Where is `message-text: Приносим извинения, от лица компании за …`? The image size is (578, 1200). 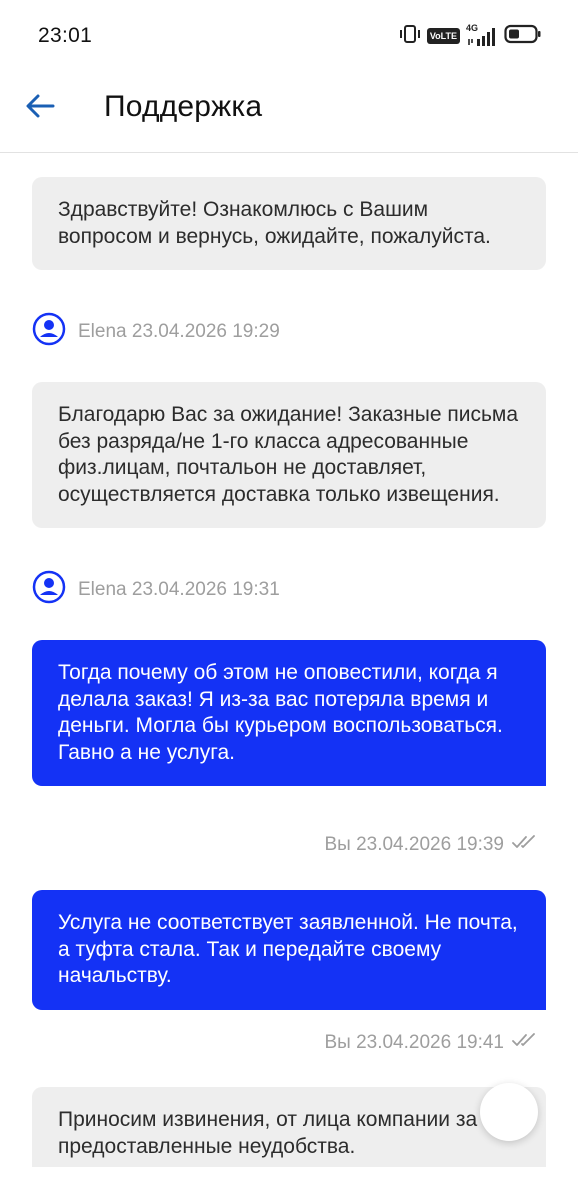
message-text: Приносим извинения, от лица компании за … is located at coordinates (268, 1133).